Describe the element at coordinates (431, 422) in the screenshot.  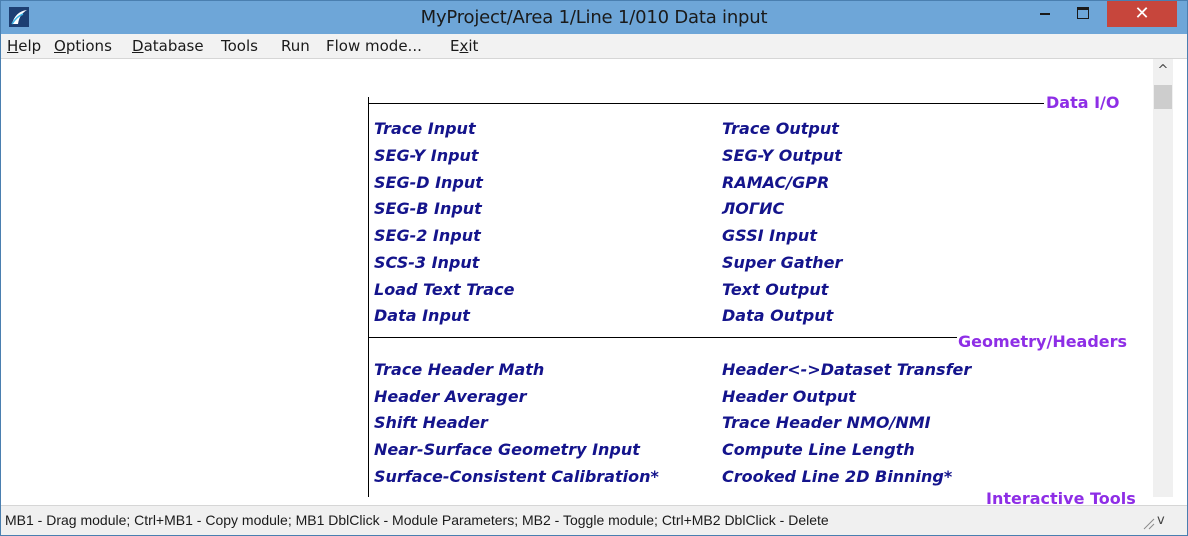
I see `module-shift-header: Shift Header` at that location.